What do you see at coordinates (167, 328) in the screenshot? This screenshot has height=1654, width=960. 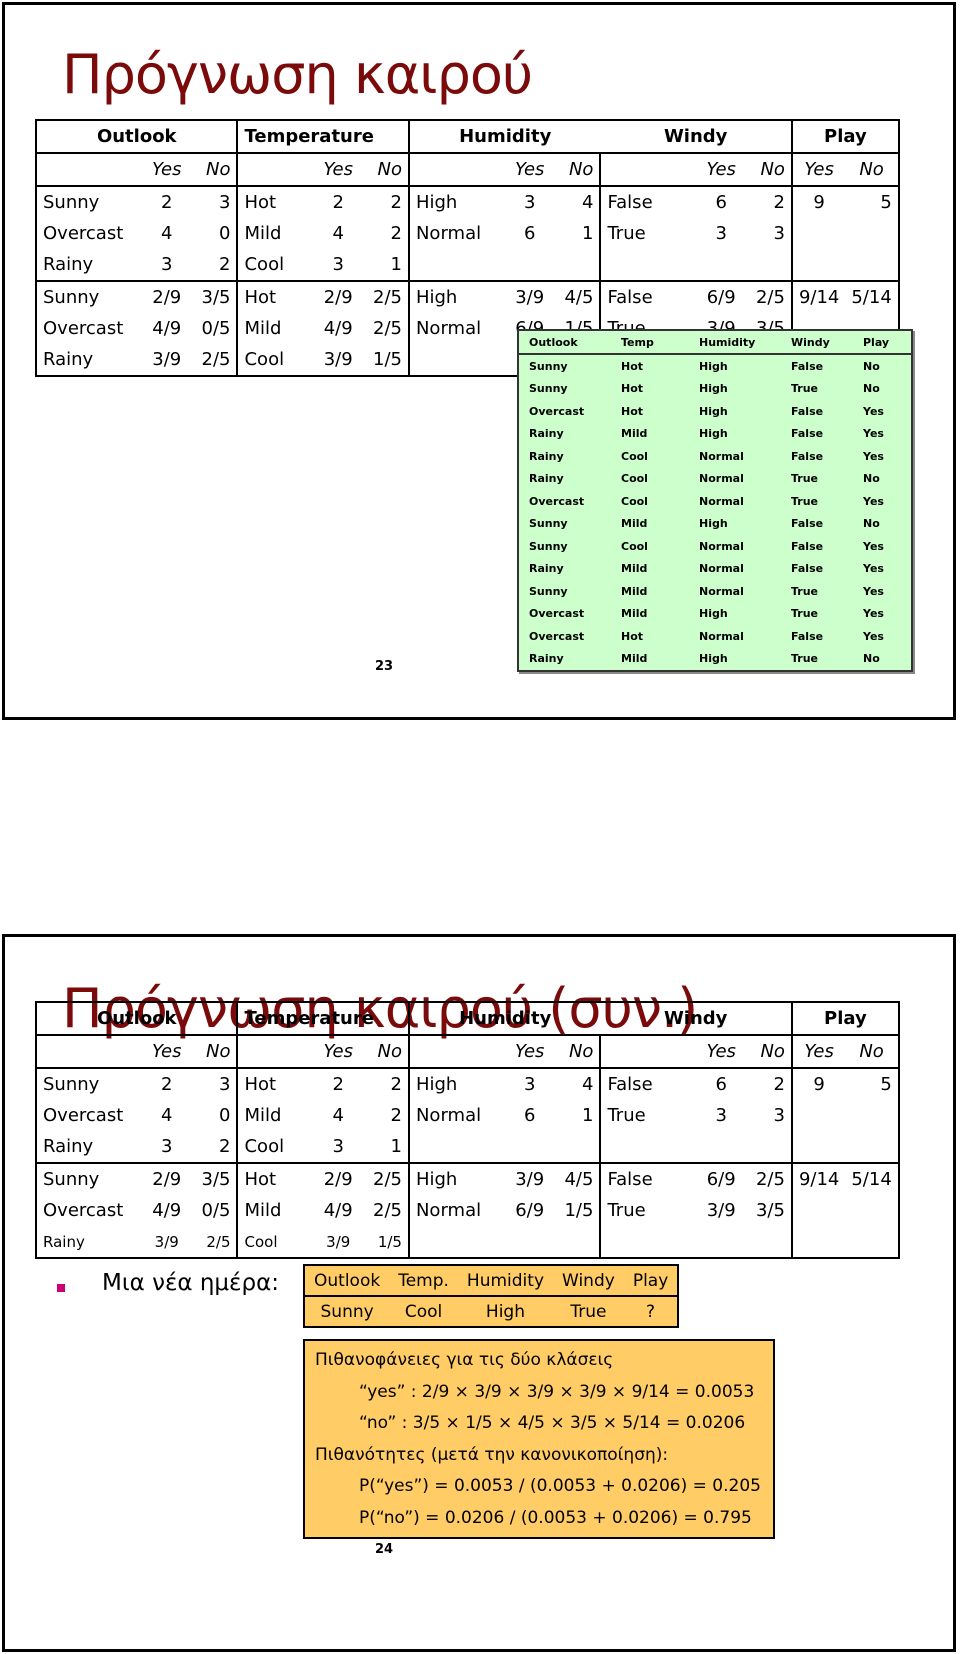 I see `yes-count: 4/9` at bounding box center [167, 328].